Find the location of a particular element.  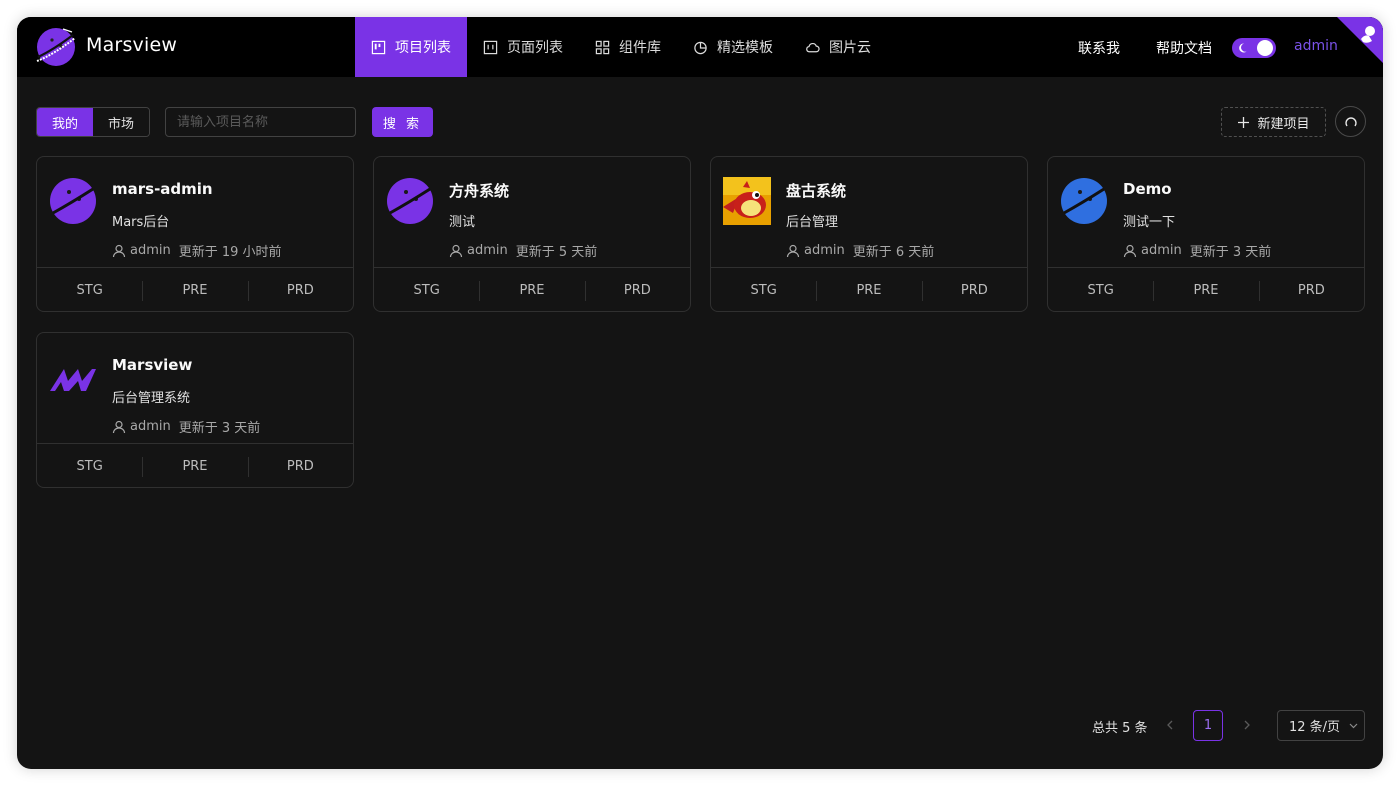

project-title: Marsview is located at coordinates (152, 365).